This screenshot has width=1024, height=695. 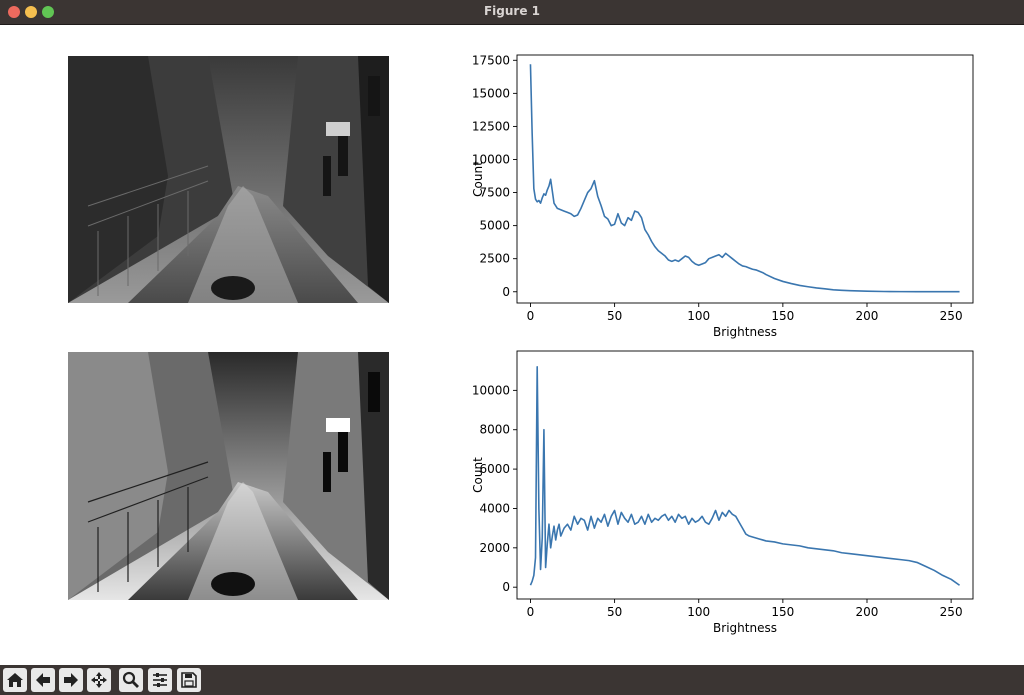 I want to click on save-floppy-icon, so click(x=189, y=680).